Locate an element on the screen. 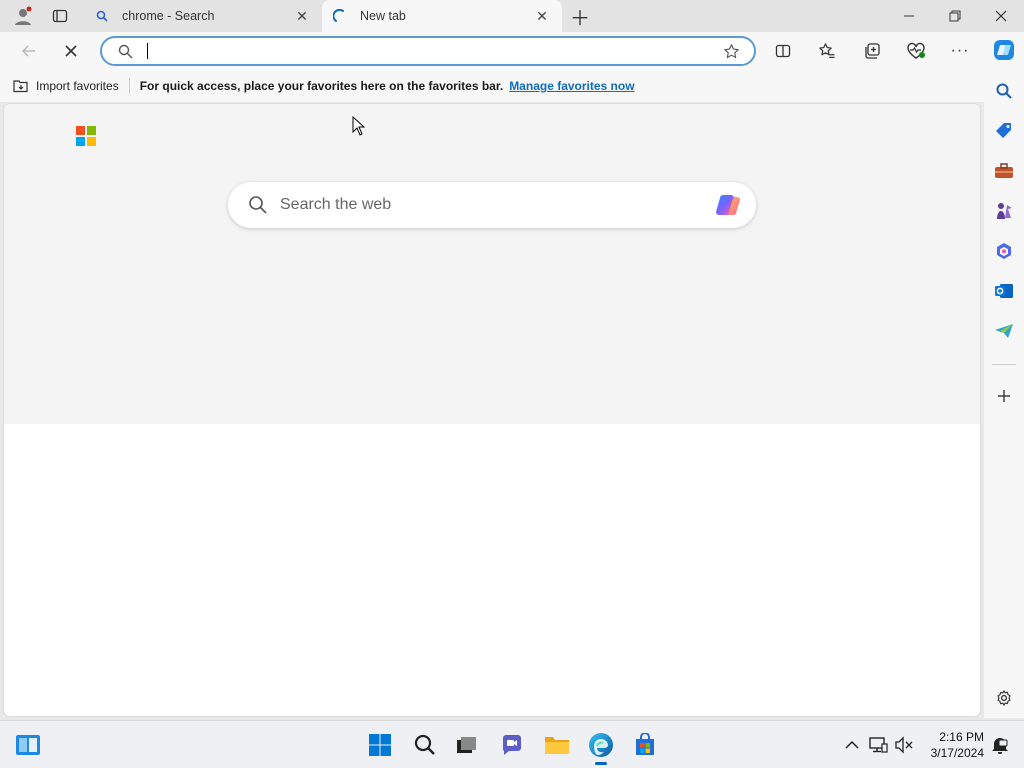 The height and width of the screenshot is (768, 1024). tab-chrome-search: chrome - Search ✕ is located at coordinates (203, 16).